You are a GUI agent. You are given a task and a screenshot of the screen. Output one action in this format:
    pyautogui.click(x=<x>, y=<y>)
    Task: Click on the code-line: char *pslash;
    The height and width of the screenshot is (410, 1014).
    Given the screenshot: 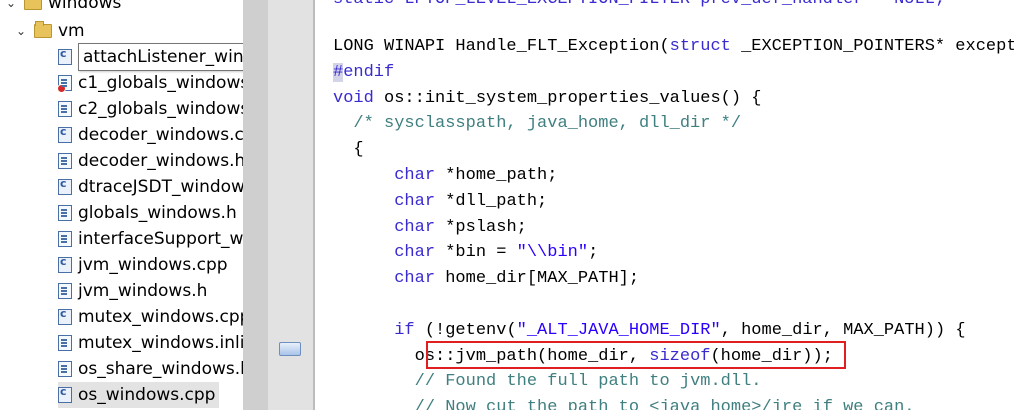 What is the action you would take?
    pyautogui.click(x=460, y=227)
    